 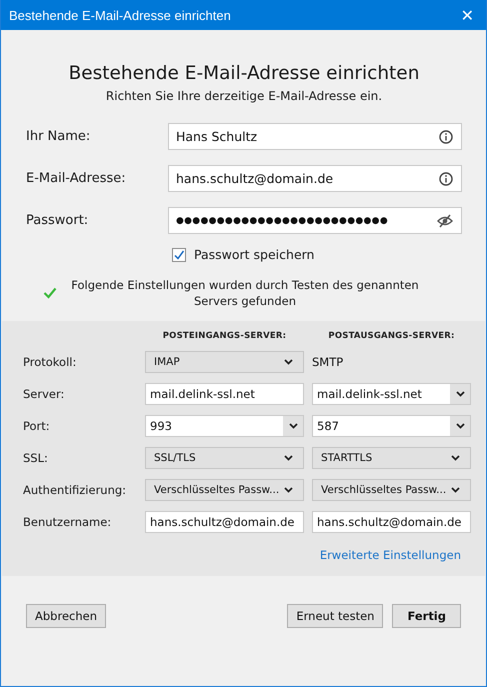 I want to click on dialog-button: Erneut testen, so click(x=335, y=616).